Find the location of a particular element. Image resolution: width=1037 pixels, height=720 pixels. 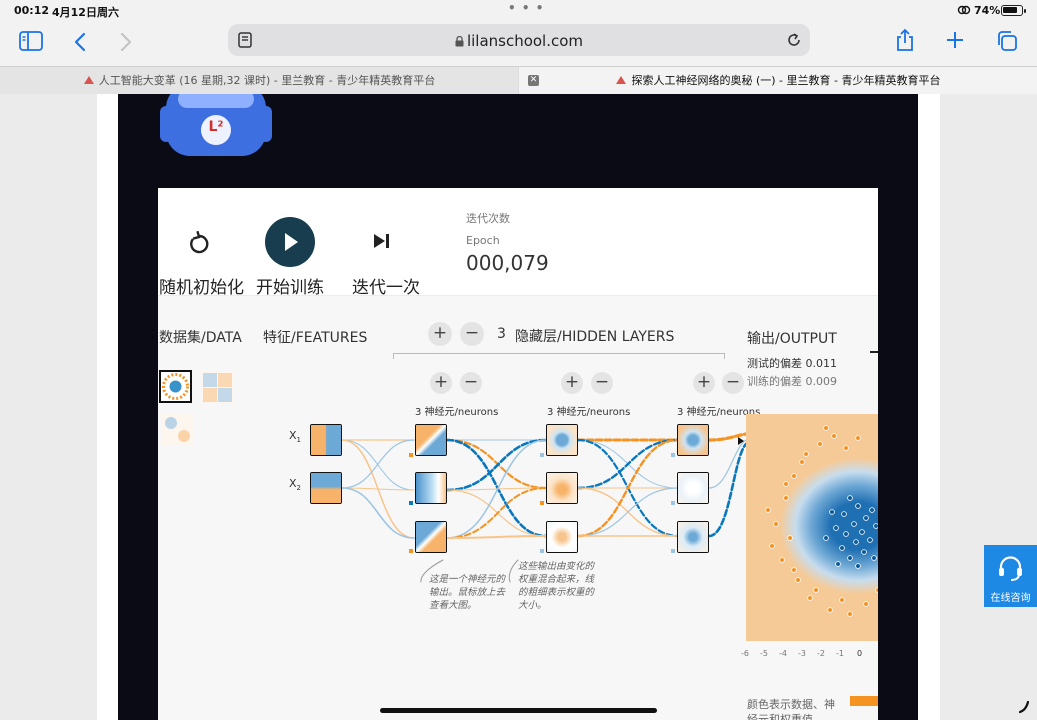

annotation-line: 权重混合起来，线 is located at coordinates (556, 579).